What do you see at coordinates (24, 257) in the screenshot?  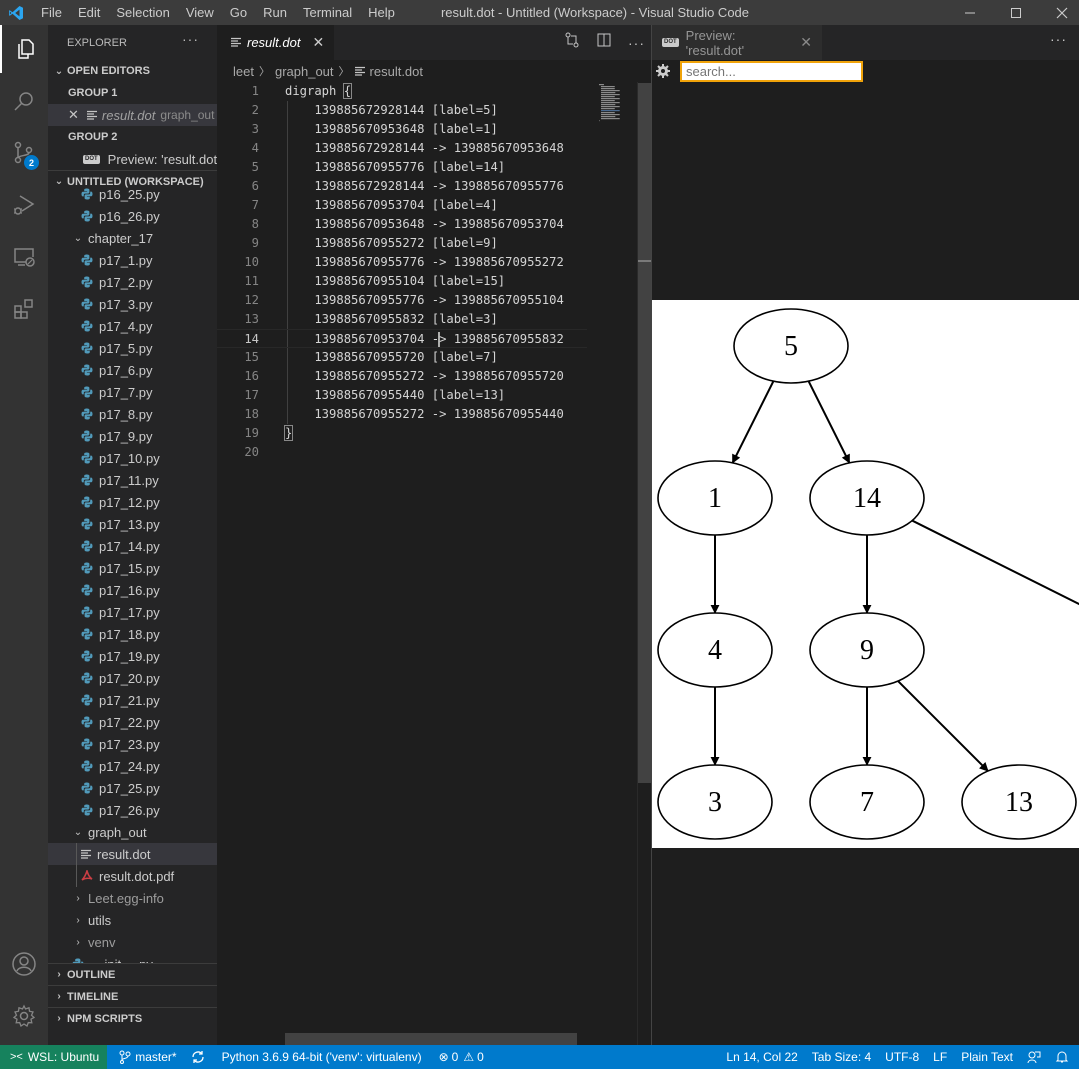 I see `activity-remote-explorer` at bounding box center [24, 257].